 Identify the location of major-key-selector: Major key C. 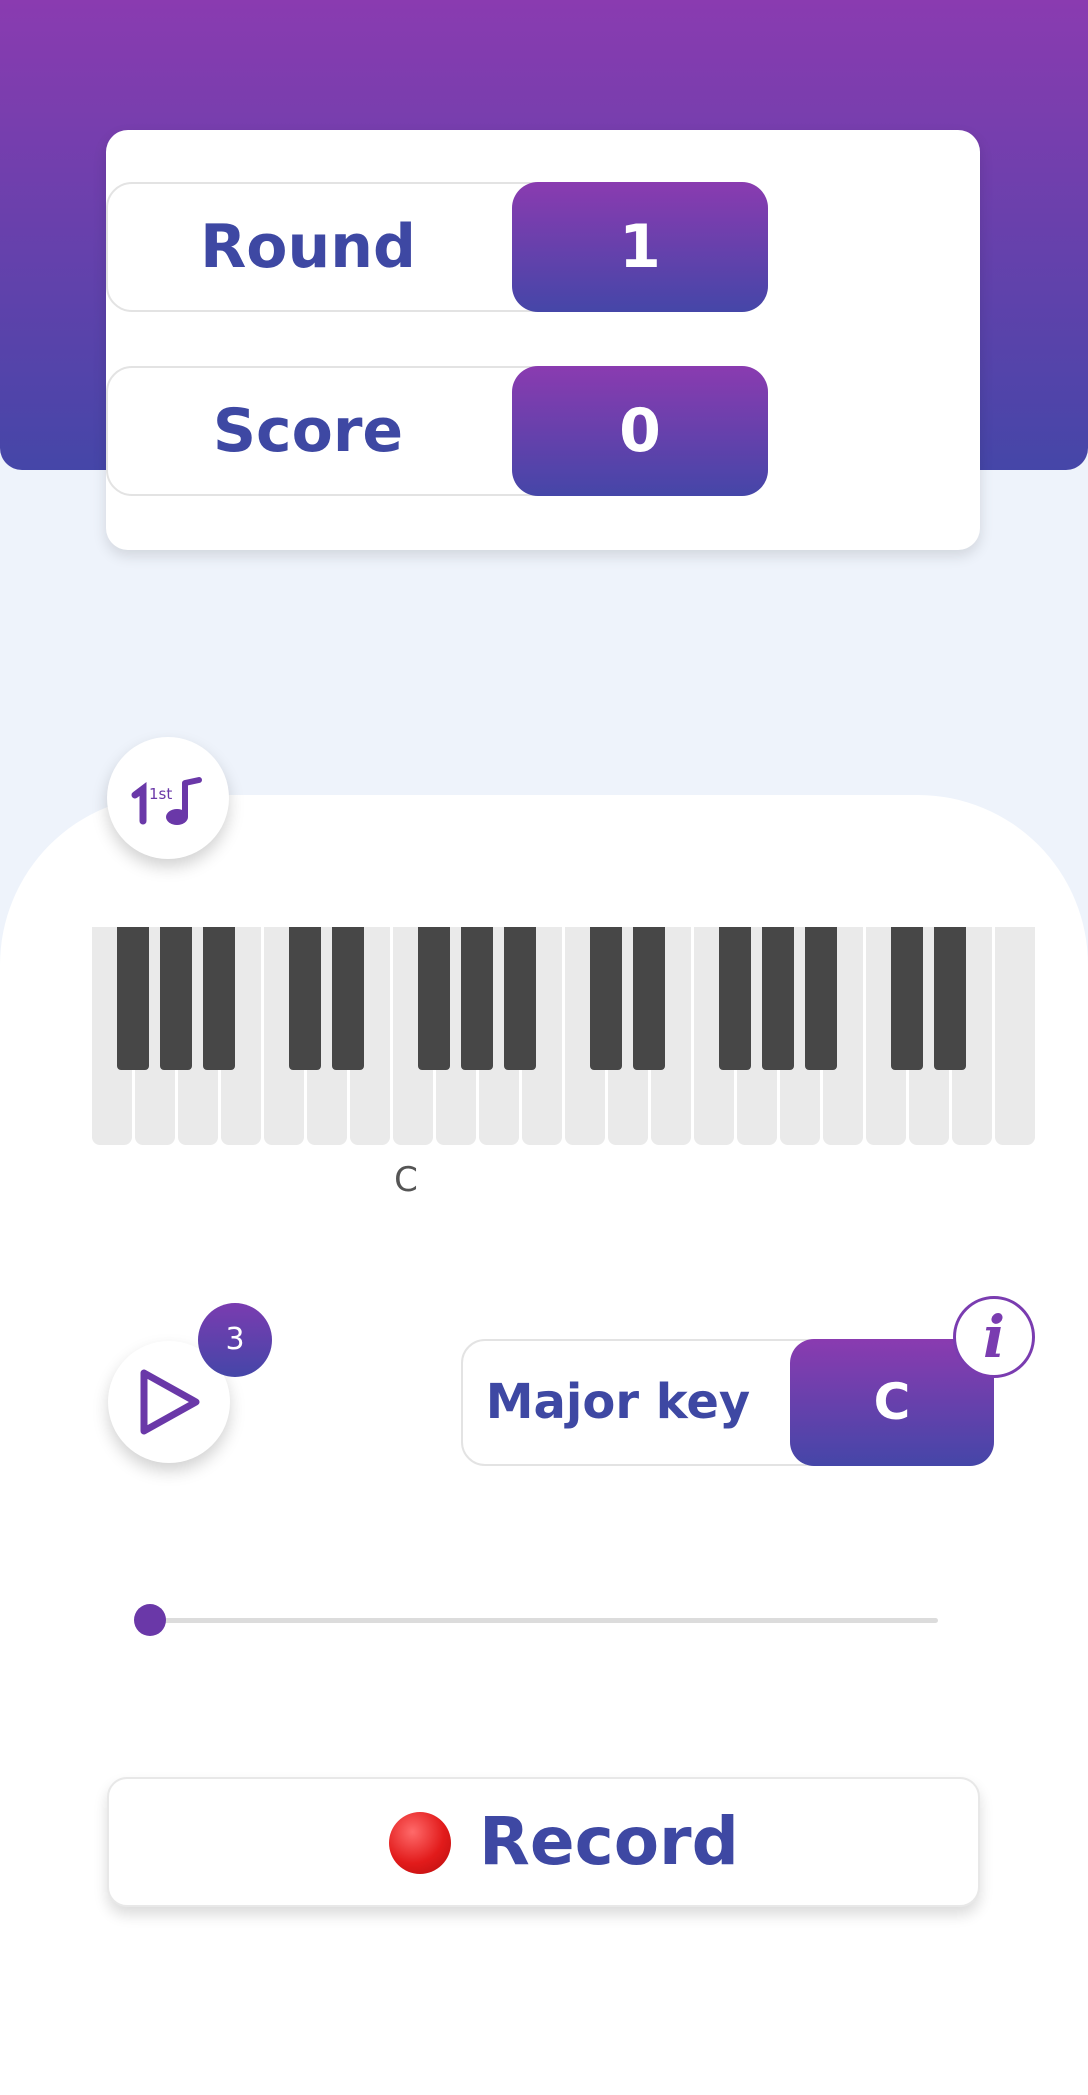
(727, 1402).